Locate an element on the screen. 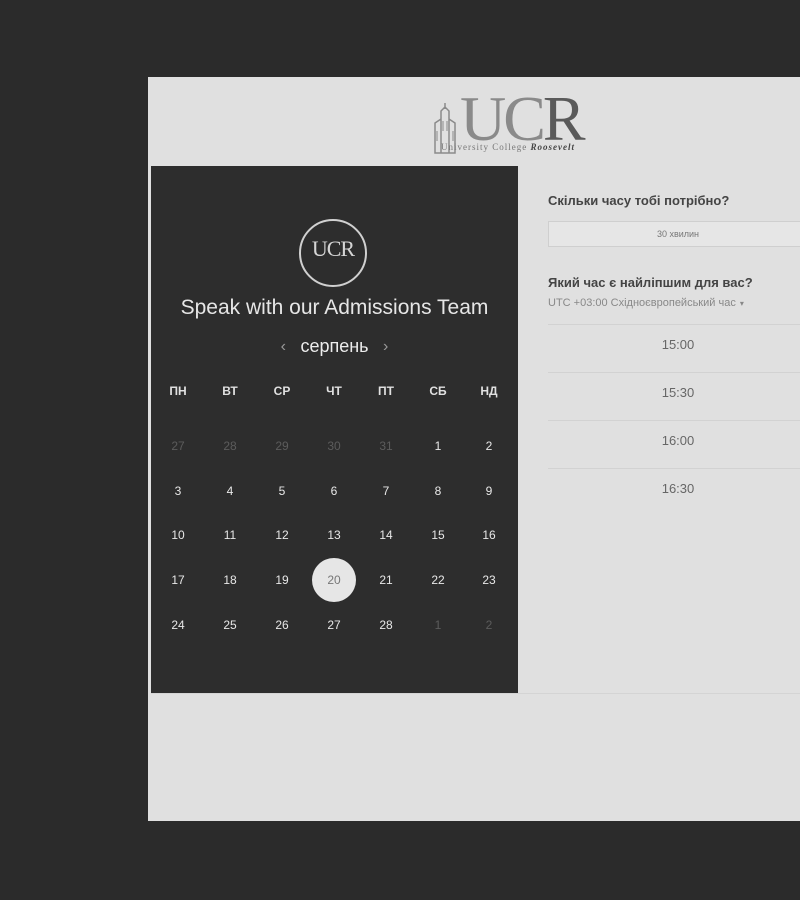  duration-question: Скільки часу тобі потрібно? is located at coordinates (639, 200).